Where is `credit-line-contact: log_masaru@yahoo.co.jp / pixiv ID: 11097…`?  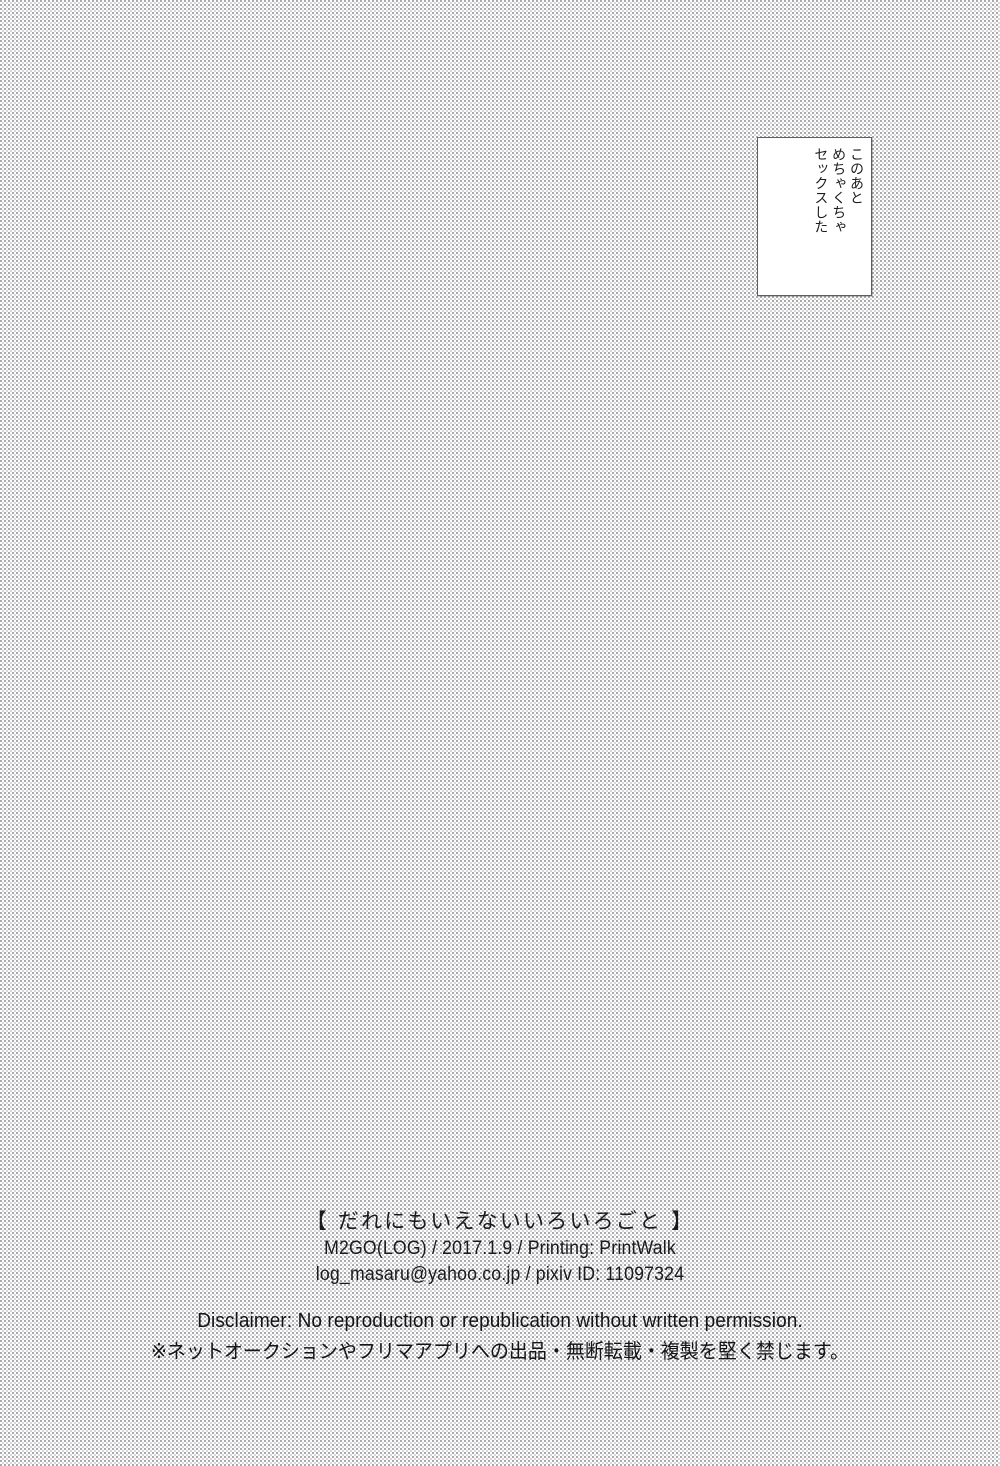
credit-line-contact: log_masaru@yahoo.co.jp / pixiv ID: 11097… is located at coordinates (500, 1274).